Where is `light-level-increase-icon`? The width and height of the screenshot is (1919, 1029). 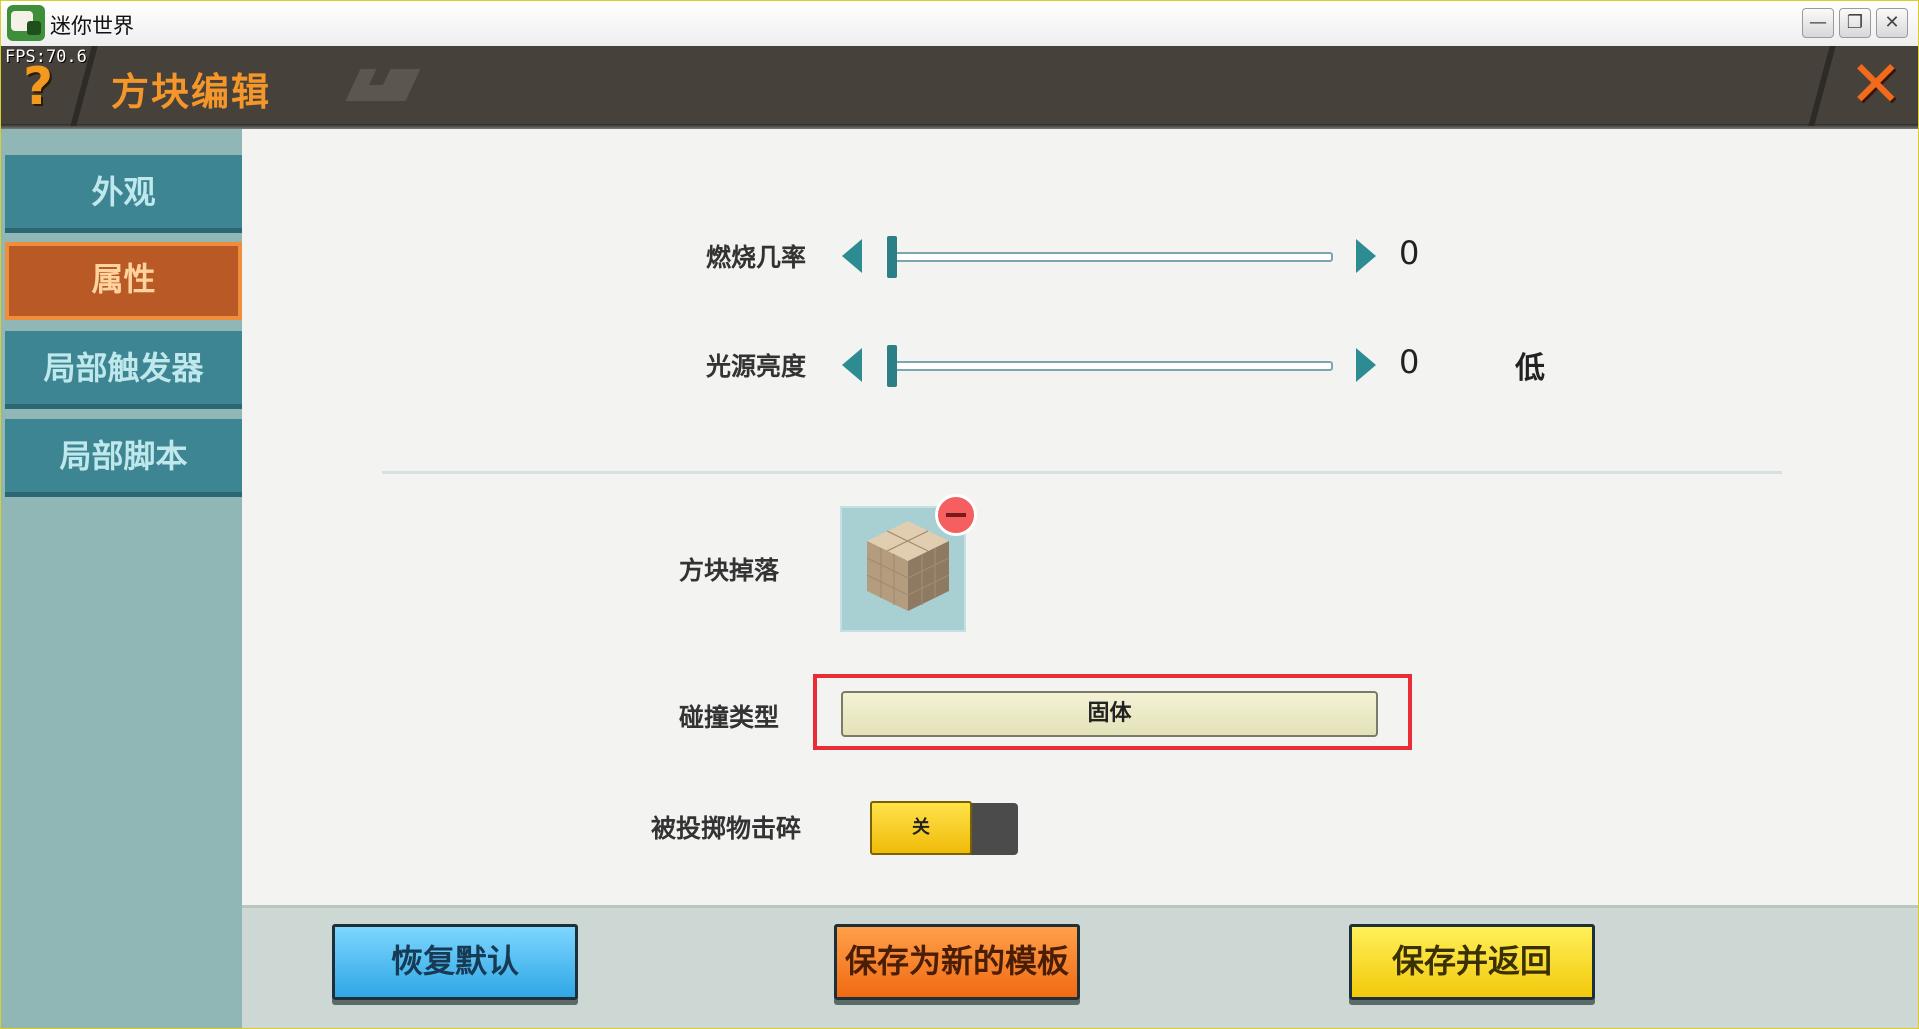
light-level-increase-icon is located at coordinates (1366, 365).